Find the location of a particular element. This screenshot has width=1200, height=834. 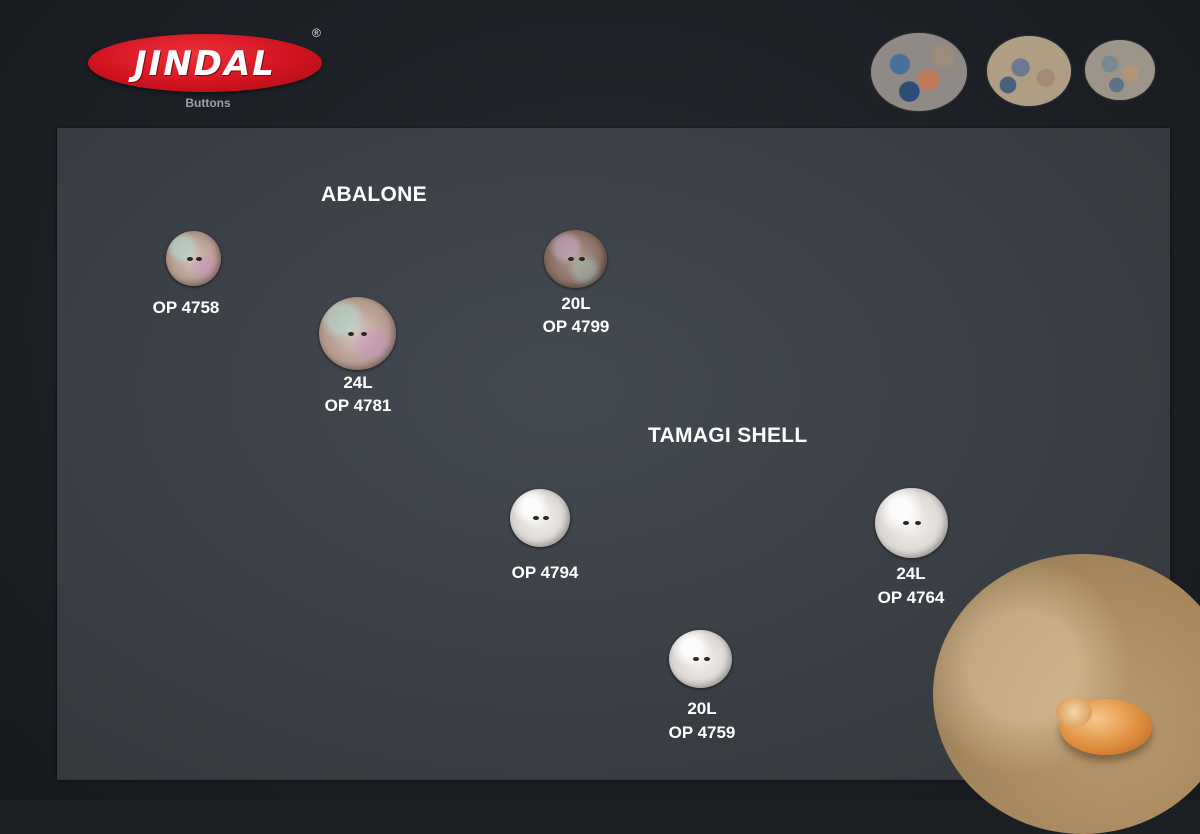

section-heading-abalone: ABALONE is located at coordinates (374, 194).